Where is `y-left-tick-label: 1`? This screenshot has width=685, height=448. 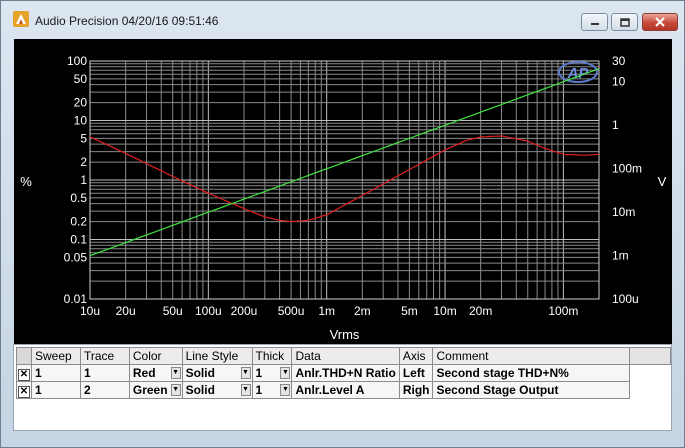 y-left-tick-label: 1 is located at coordinates (83, 180).